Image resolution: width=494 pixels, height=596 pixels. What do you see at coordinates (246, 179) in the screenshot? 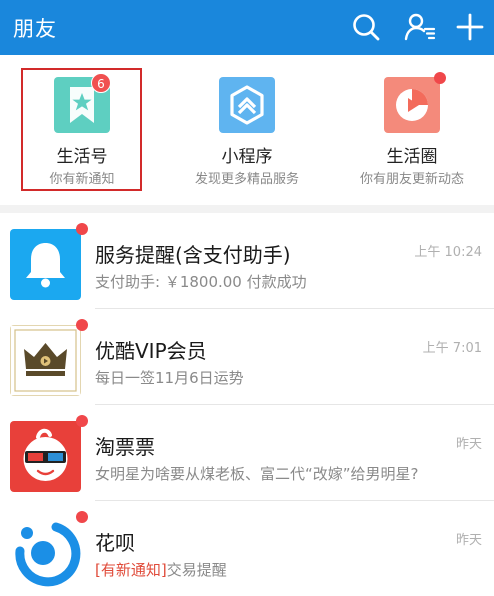
I see `service-desc: 发现更多精品服务` at bounding box center [246, 179].